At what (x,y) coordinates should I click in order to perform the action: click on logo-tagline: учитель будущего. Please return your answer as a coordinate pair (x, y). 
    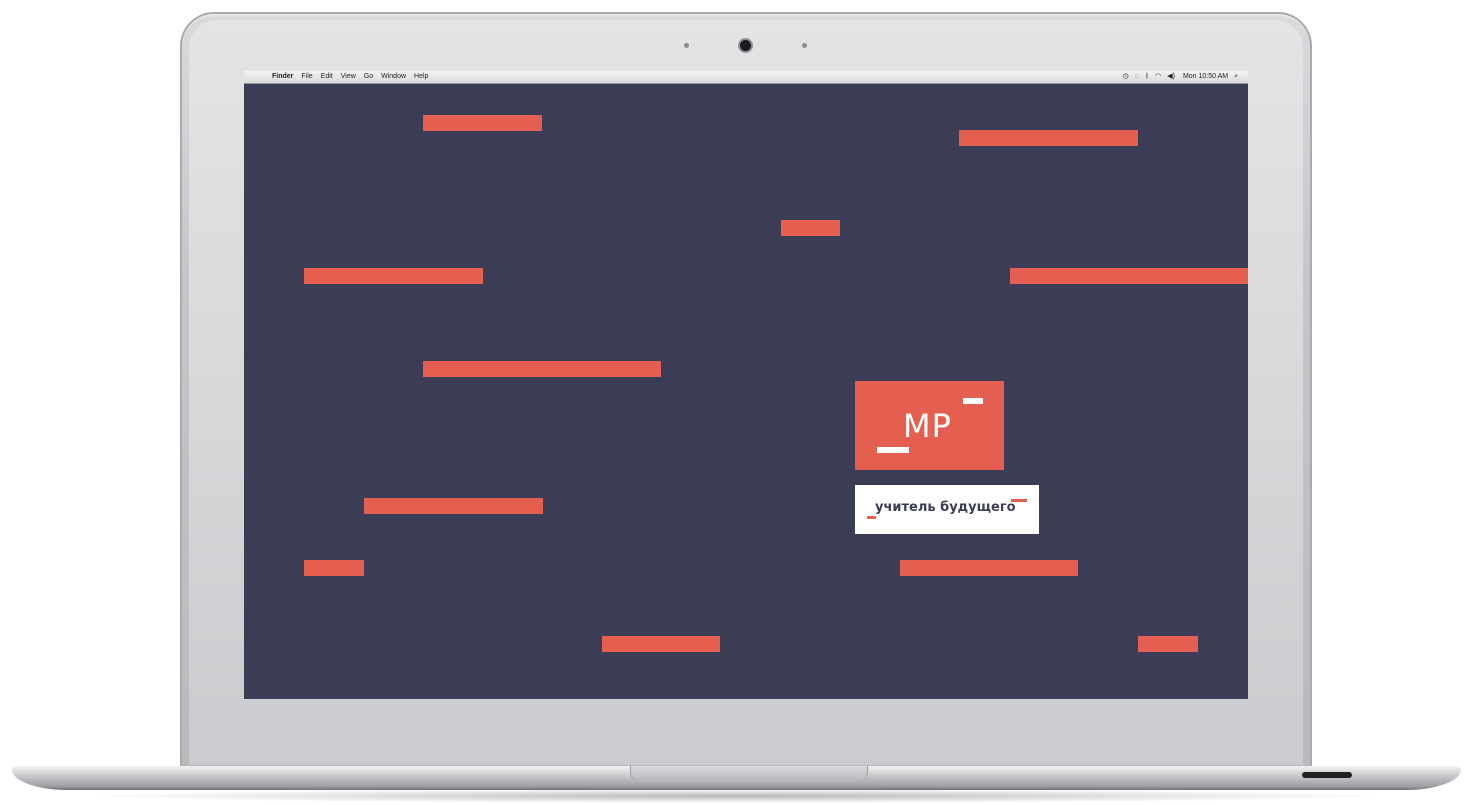
    Looking at the image, I should click on (945, 507).